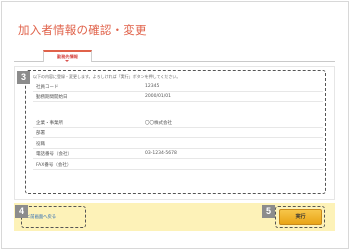 Image resolution: width=350 pixels, height=250 pixels. What do you see at coordinates (174, 56) in the screenshot?
I see `tab-bar: 勤務先情報` at bounding box center [174, 56].